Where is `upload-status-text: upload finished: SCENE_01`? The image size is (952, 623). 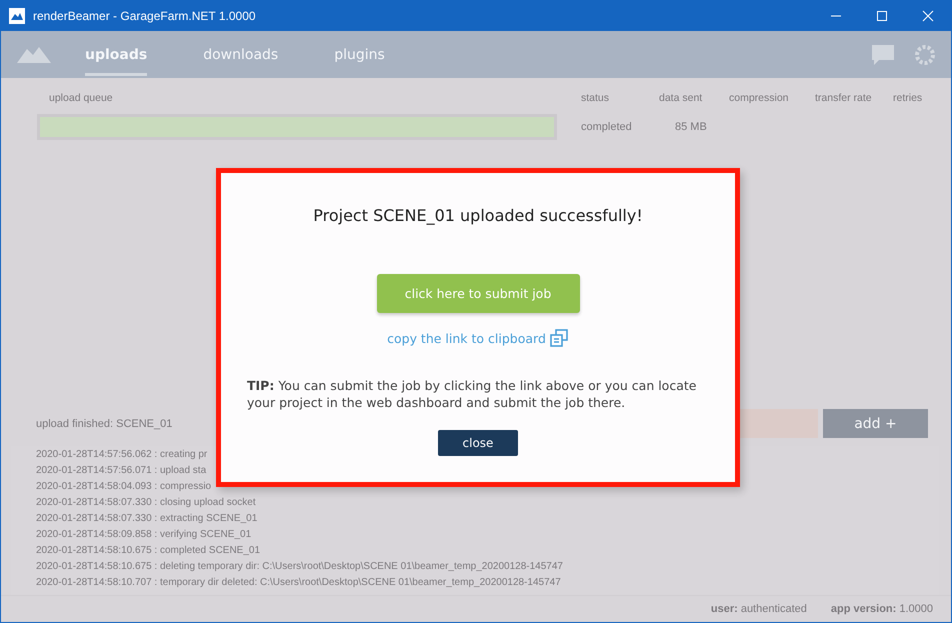
upload-status-text: upload finished: SCENE_01 is located at coordinates (104, 424).